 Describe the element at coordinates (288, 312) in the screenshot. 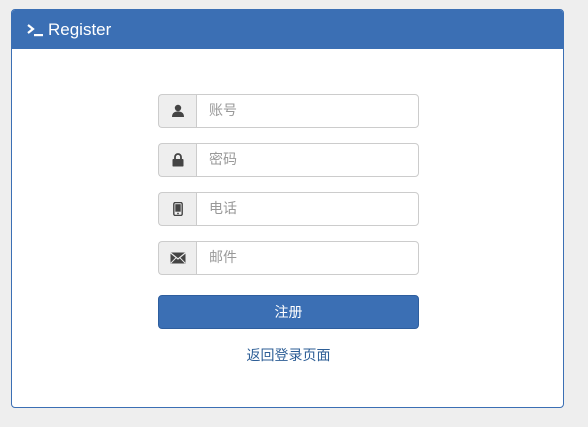

I see `register-button: 注册` at that location.